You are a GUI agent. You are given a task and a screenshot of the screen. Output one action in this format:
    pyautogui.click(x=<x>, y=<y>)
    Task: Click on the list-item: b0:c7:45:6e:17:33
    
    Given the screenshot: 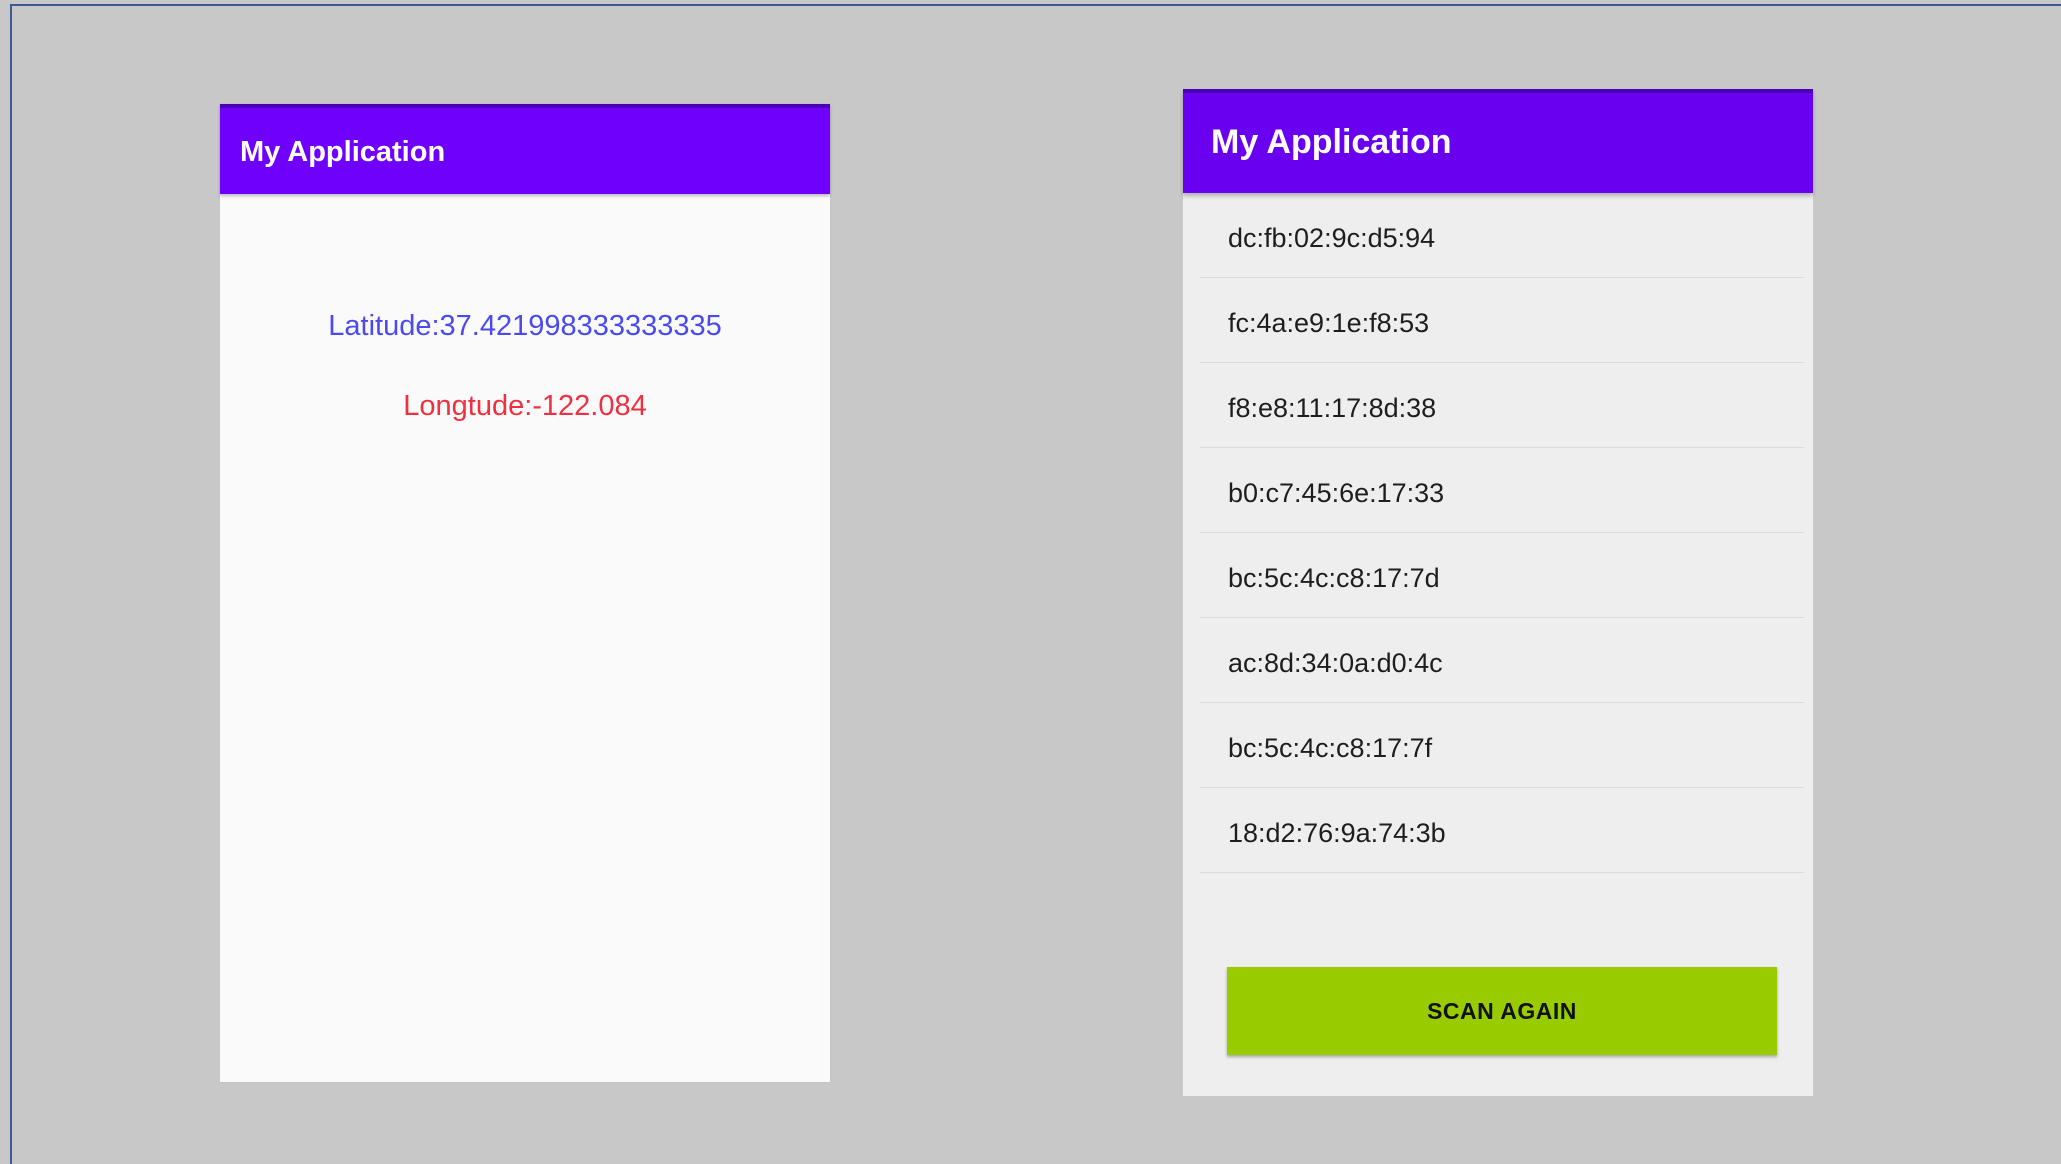 What is the action you would take?
    pyautogui.click(x=1502, y=490)
    